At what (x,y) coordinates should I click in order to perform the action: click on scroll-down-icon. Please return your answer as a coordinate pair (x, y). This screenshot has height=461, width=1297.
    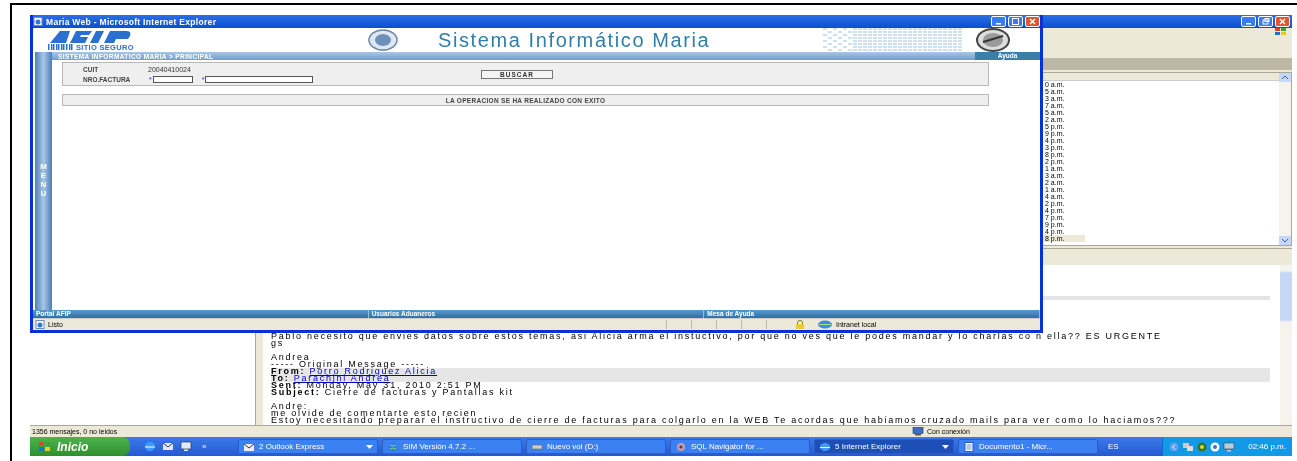
    Looking at the image, I should click on (1285, 240).